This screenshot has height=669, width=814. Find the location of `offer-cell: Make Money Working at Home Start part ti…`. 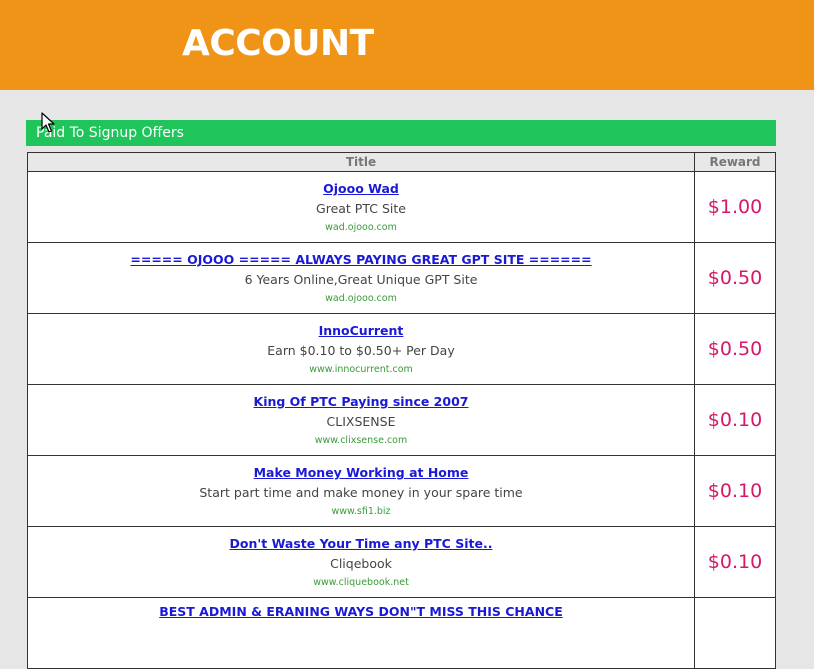

offer-cell: Make Money Working at Home Start part ti… is located at coordinates (361, 491).